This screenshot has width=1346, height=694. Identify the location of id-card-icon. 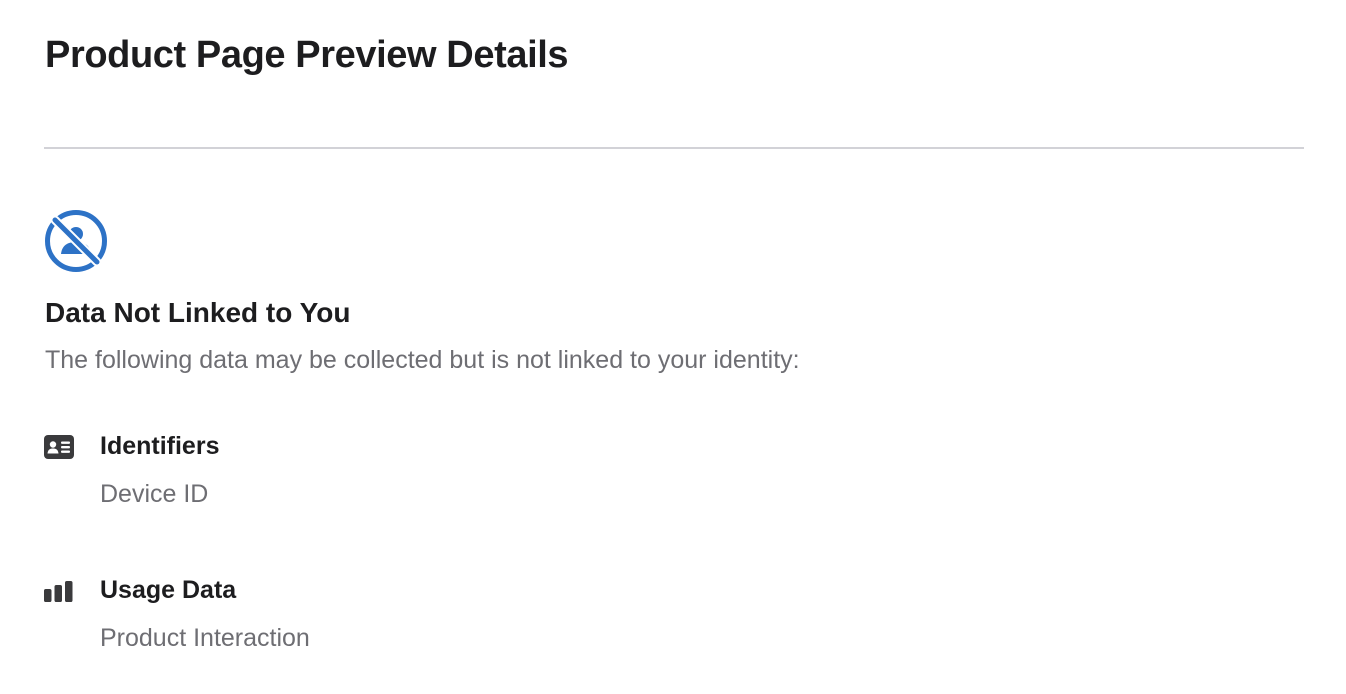
(59, 447).